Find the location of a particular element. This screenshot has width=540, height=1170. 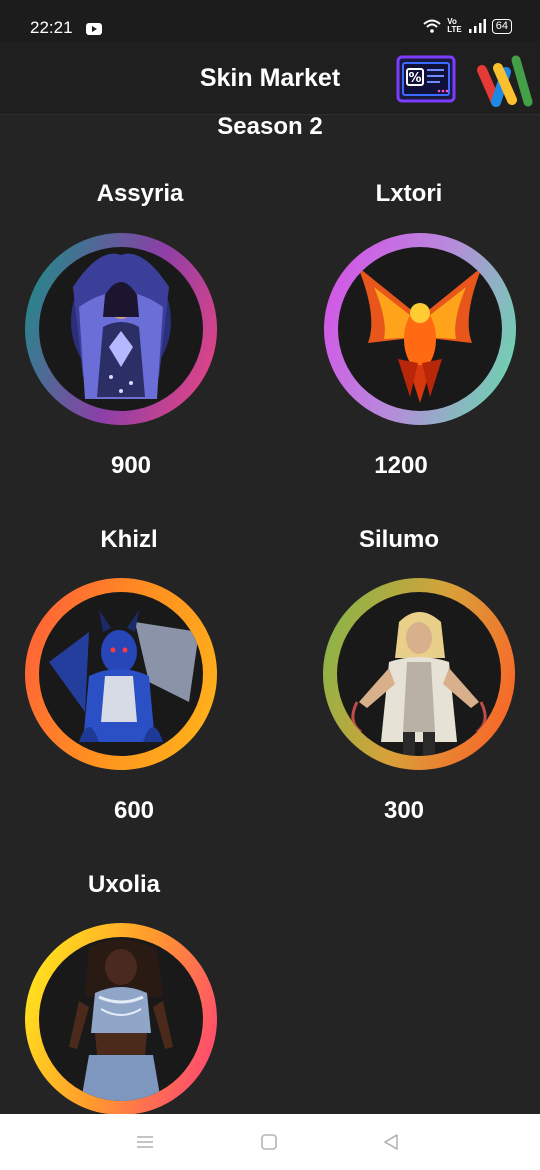

signal-icon is located at coordinates (477, 26).